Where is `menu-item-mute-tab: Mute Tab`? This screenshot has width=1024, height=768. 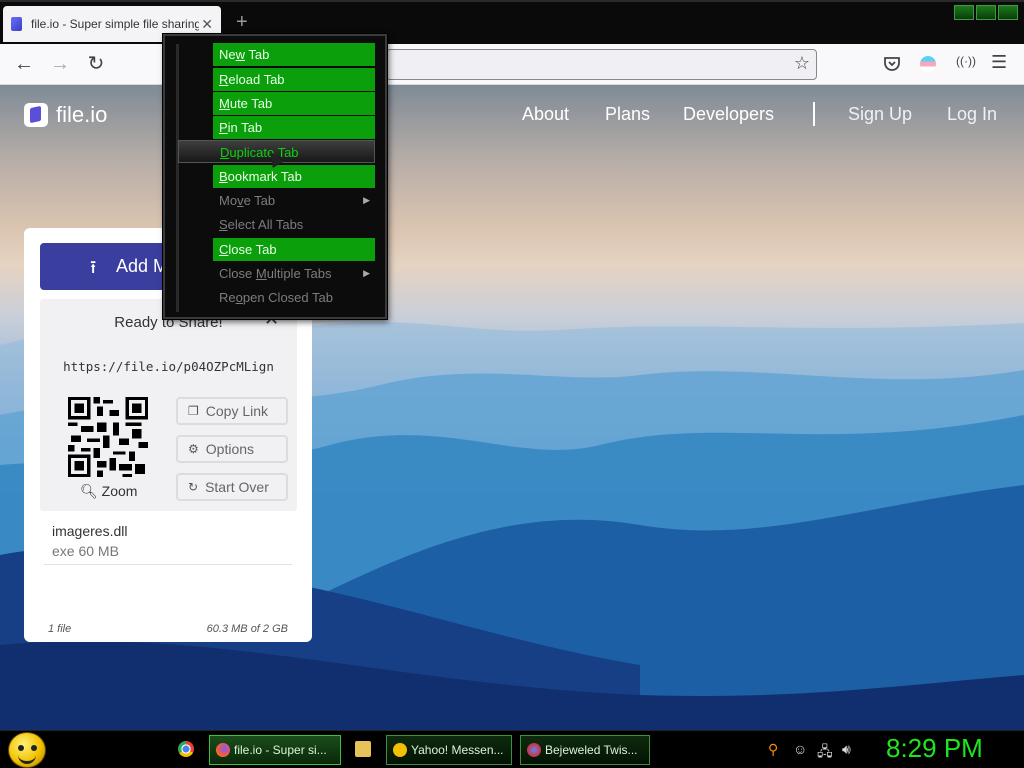
menu-item-mute-tab: Mute Tab is located at coordinates (294, 103).